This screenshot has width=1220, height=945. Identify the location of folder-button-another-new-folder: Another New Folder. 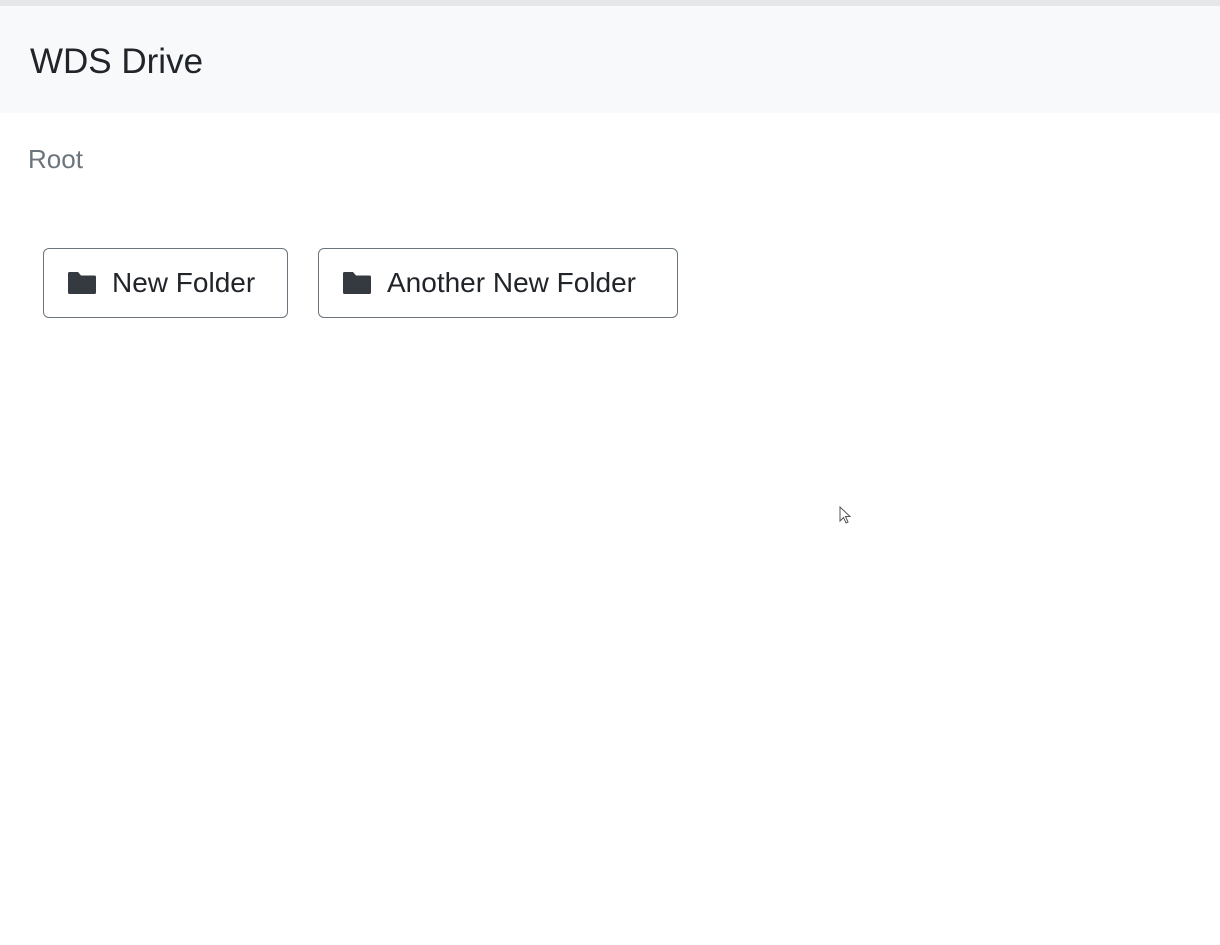
(498, 283).